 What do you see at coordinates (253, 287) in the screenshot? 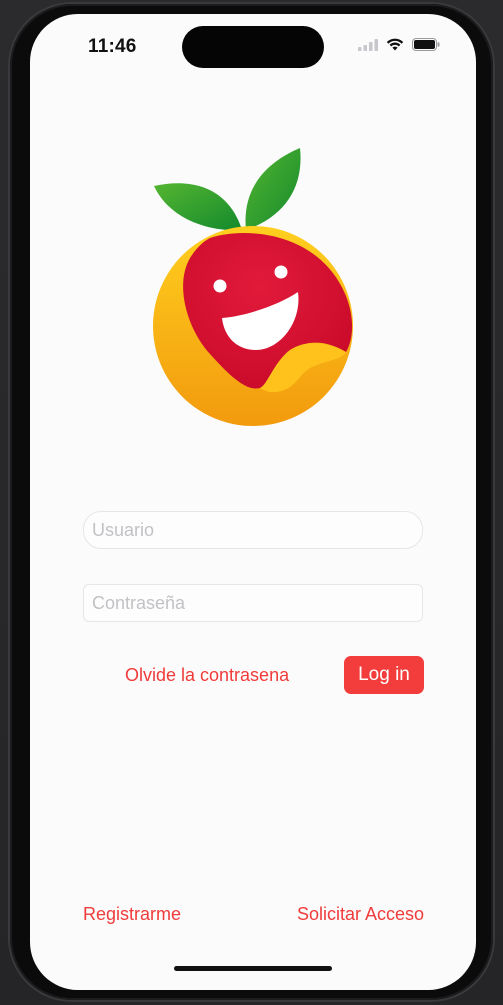
I see `apple-mascot-logo` at bounding box center [253, 287].